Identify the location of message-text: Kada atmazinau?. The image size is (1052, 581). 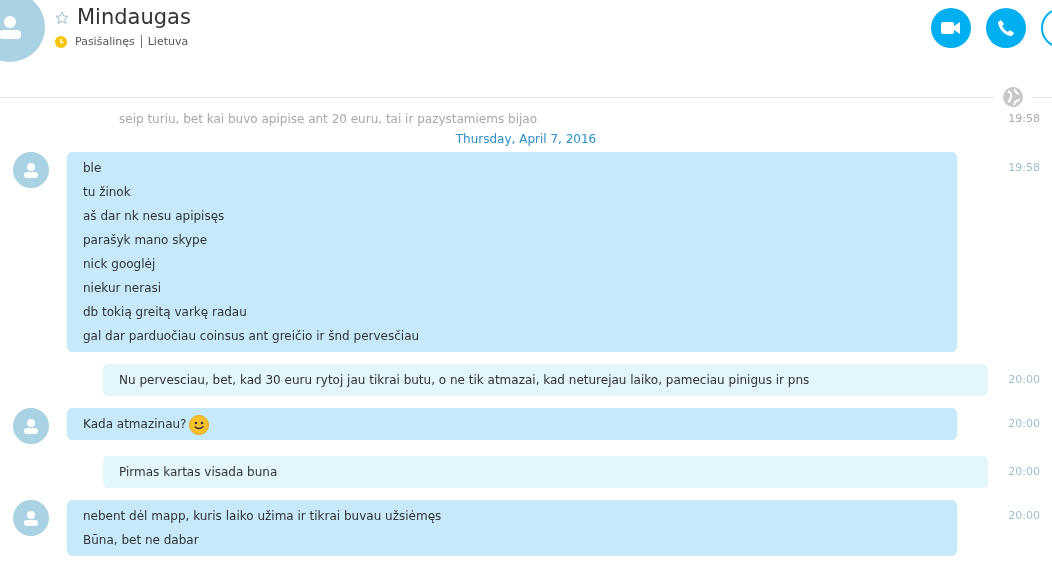
(135, 424).